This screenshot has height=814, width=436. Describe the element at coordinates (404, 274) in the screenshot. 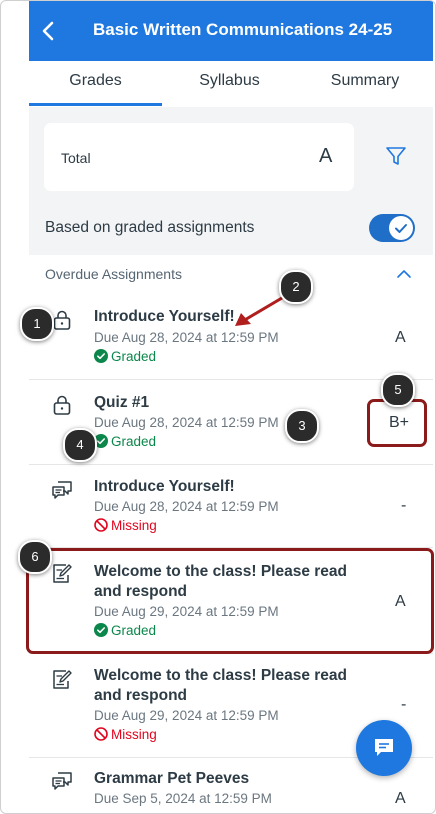

I see `chevron-up-icon` at that location.